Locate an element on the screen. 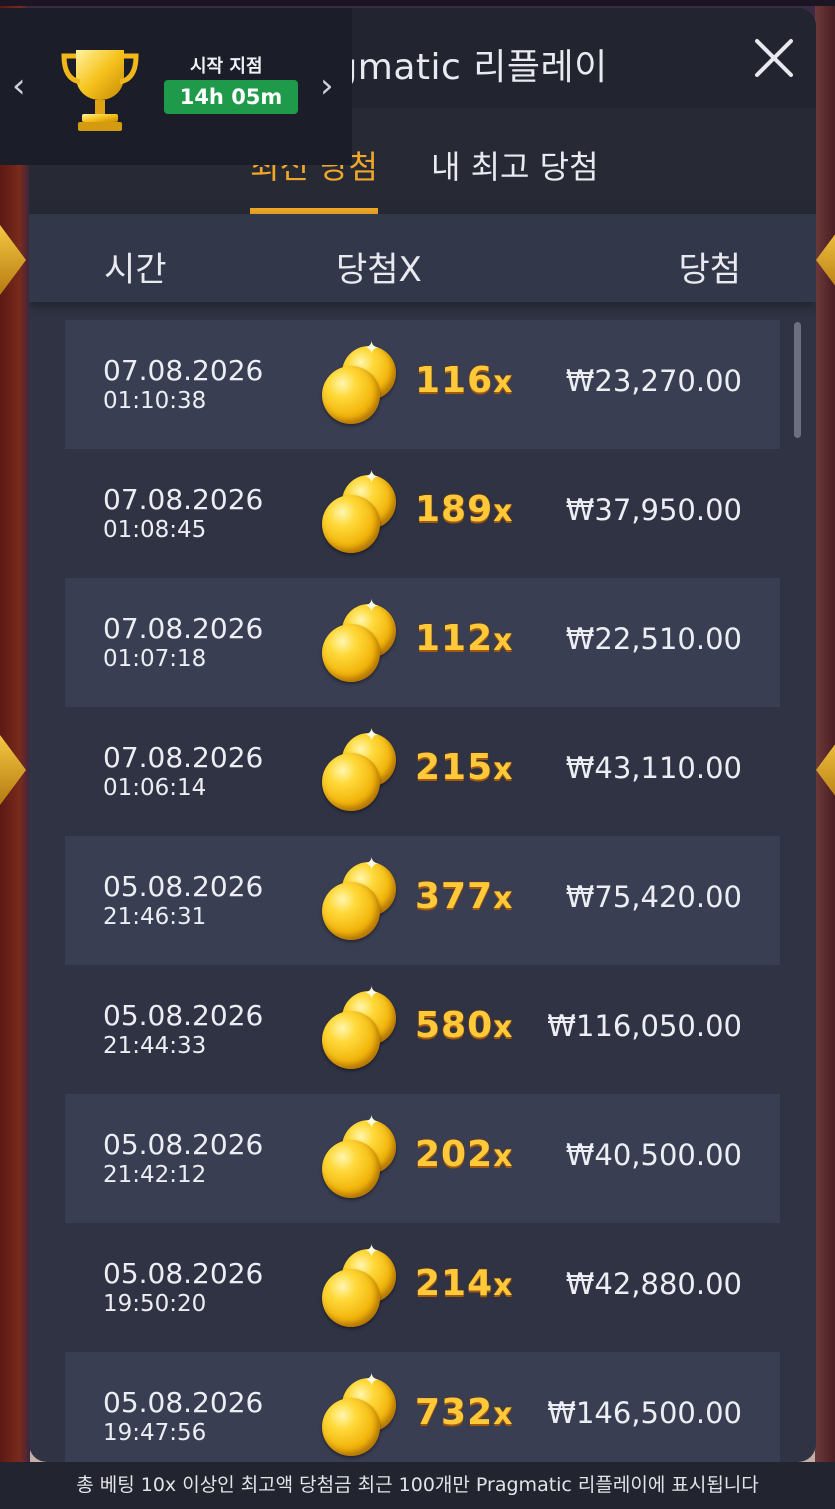 The image size is (835, 1509). row-time: 01:10:38 is located at coordinates (155, 401).